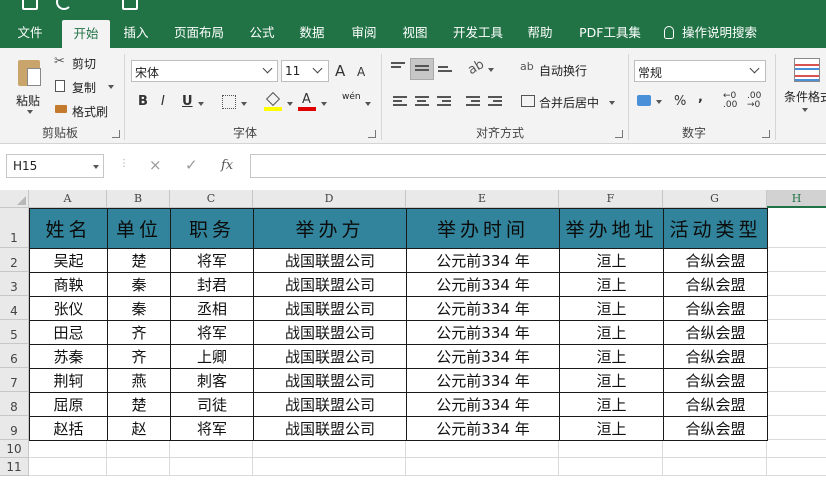 This screenshot has width=826, height=480. I want to click on cell-g10, so click(715, 449).